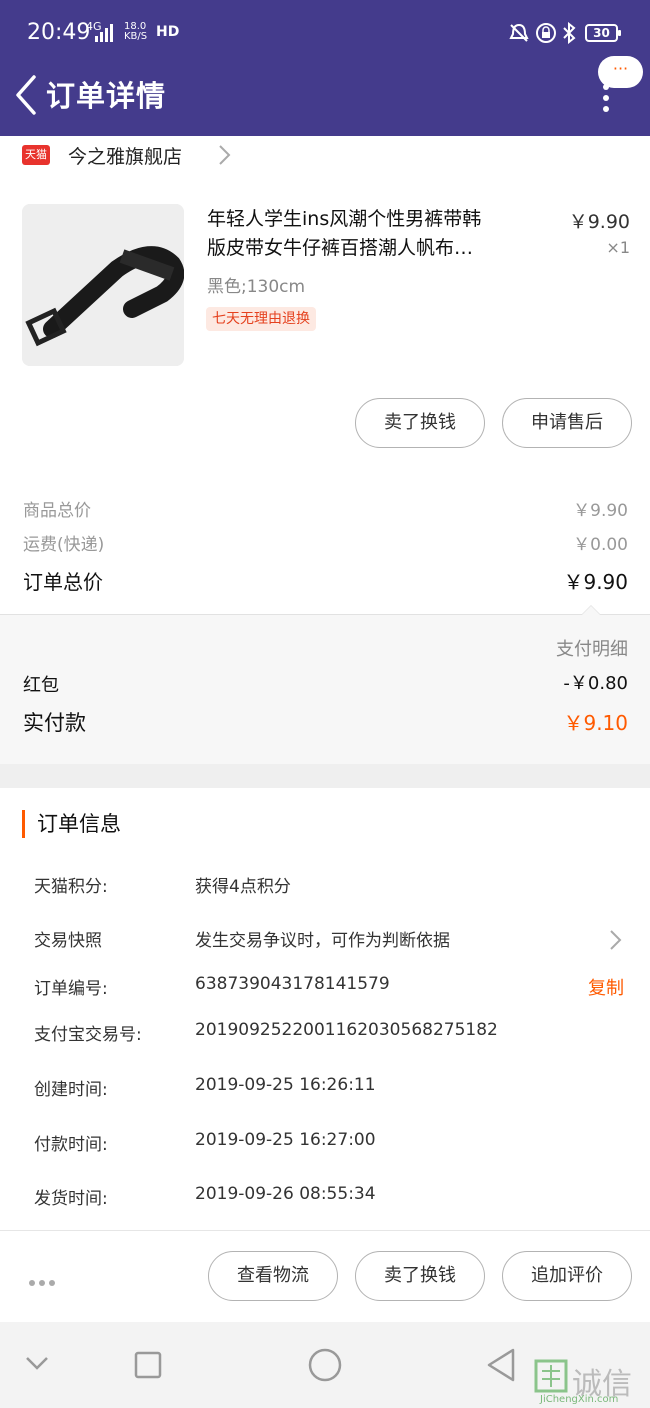 The width and height of the screenshot is (650, 1408). I want to click on page-title: 订单详情, so click(106, 96).